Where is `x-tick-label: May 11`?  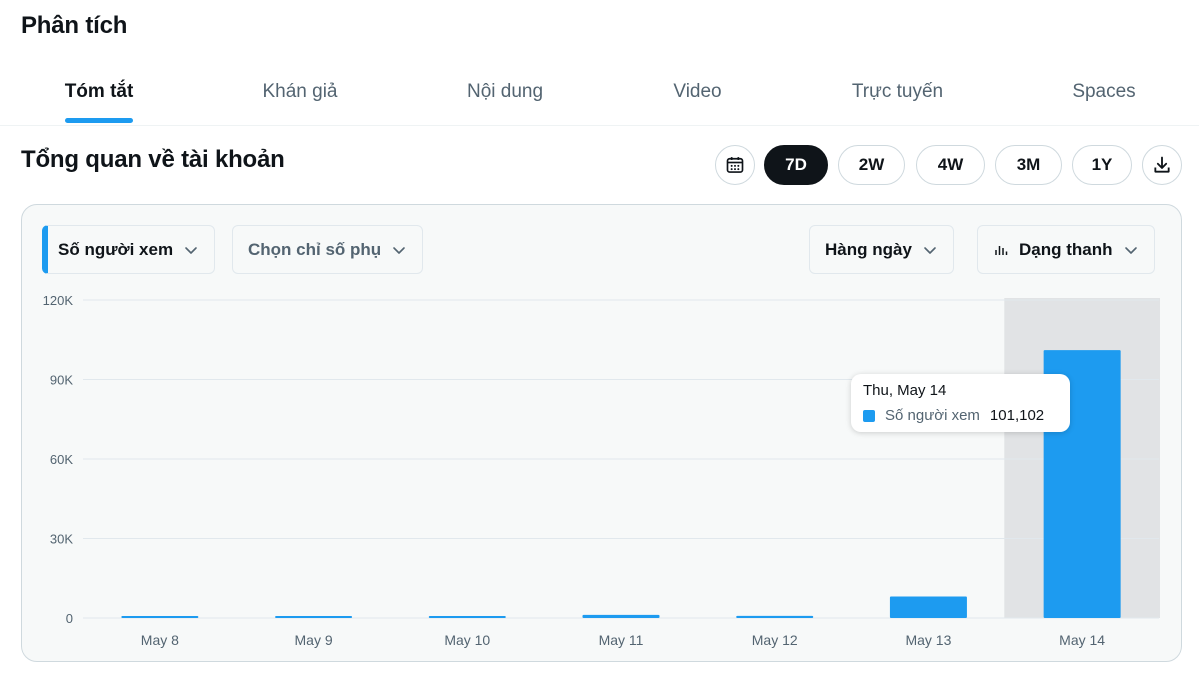
x-tick-label: May 11 is located at coordinates (621, 640).